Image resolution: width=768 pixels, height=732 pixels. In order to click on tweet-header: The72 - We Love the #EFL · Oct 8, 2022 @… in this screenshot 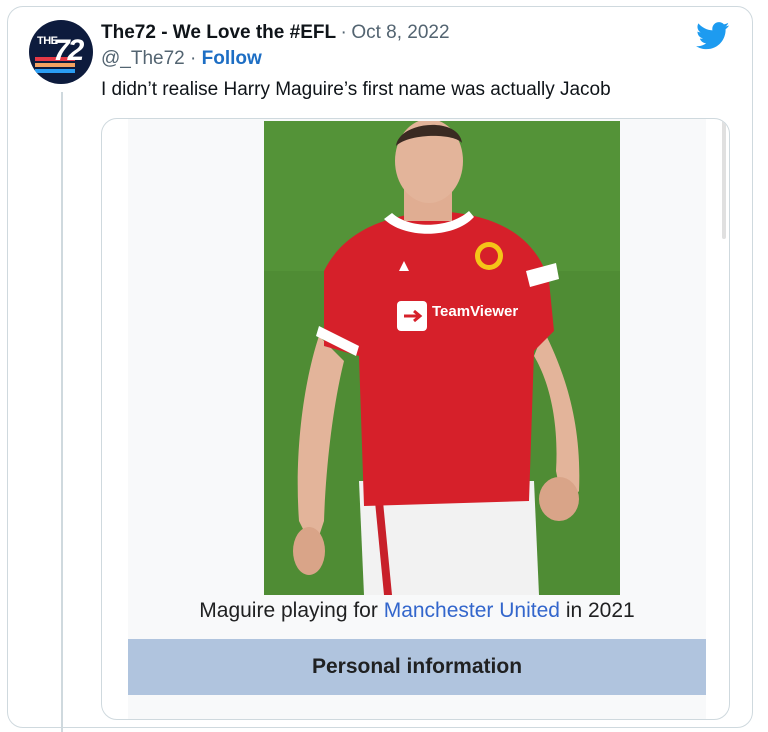, I will do `click(275, 46)`.